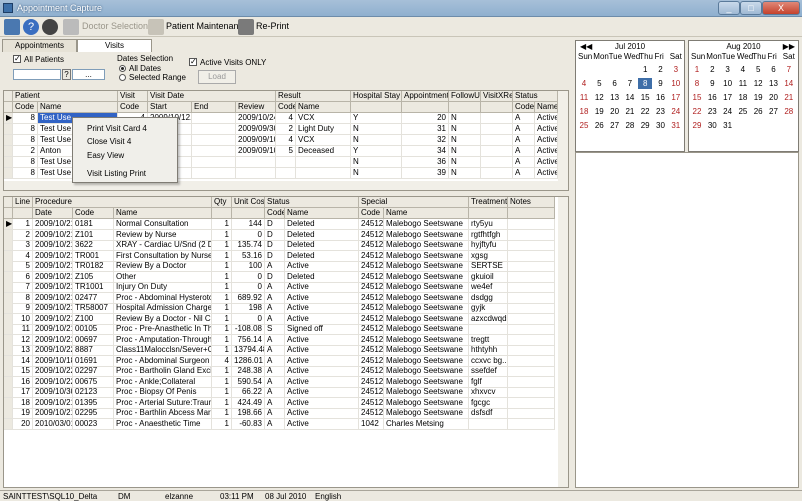 Image resolution: width=802 pixels, height=501 pixels. What do you see at coordinates (774, 111) in the screenshot?
I see `calendar-day: 27` at bounding box center [774, 111].